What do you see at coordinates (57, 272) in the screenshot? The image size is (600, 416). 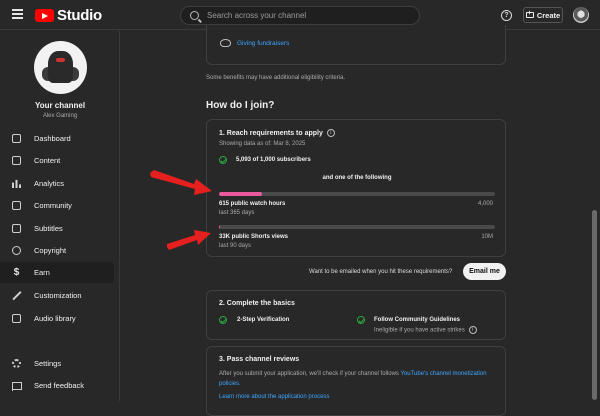 I see `sidebar-item-earn: $ Earn` at bounding box center [57, 272].